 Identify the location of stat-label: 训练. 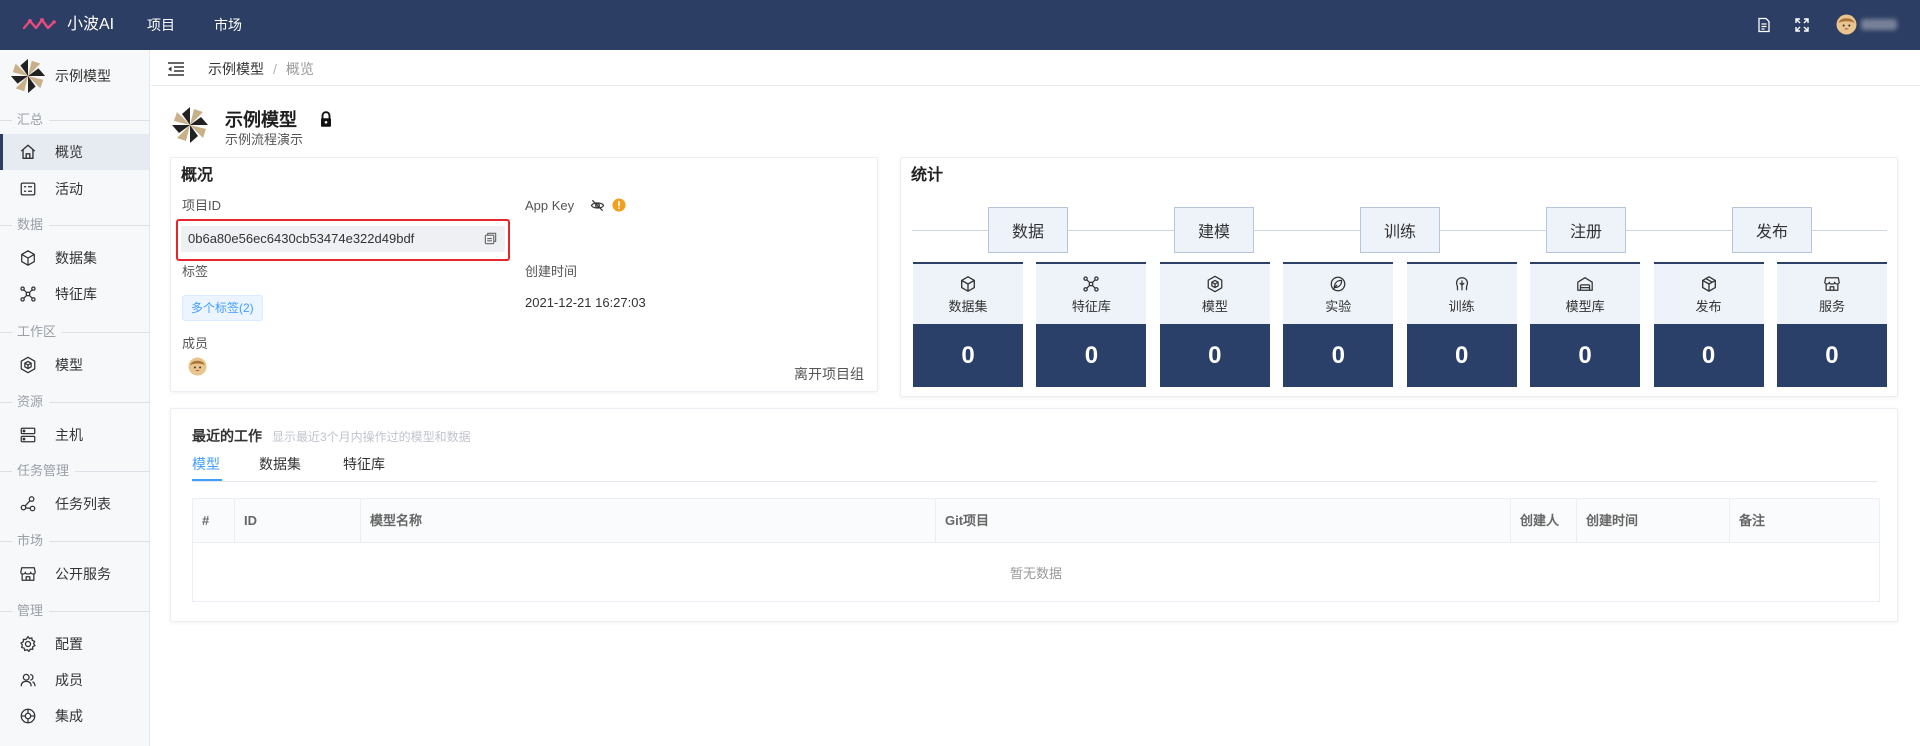
(1461, 306).